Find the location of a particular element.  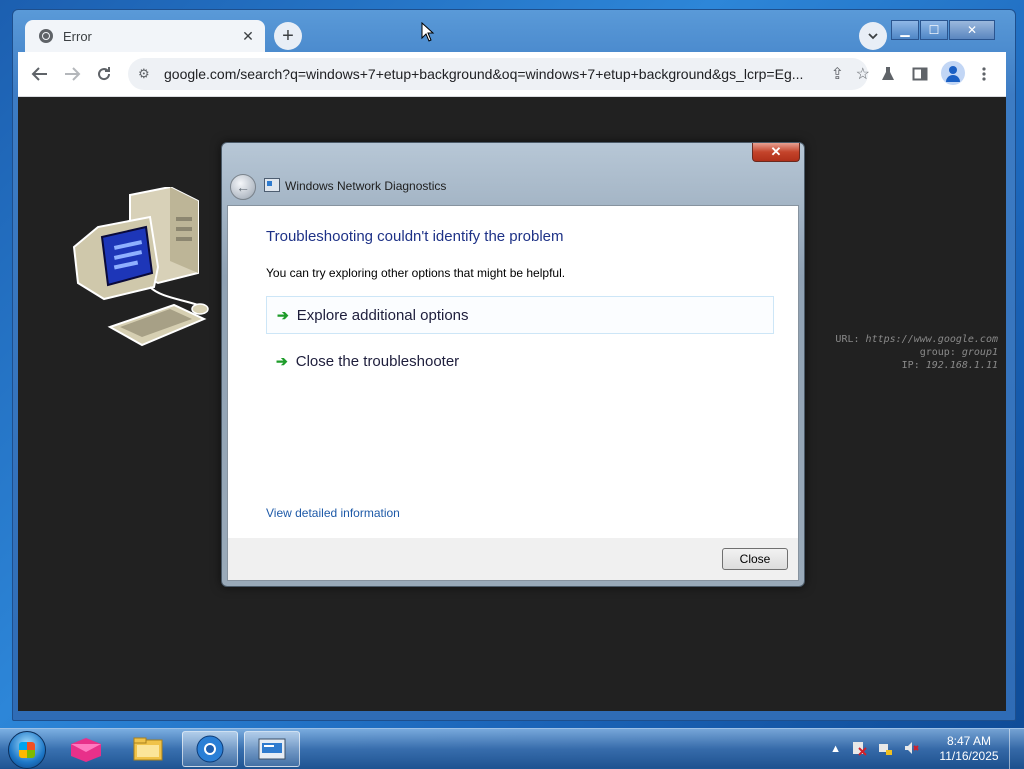

taskbar: ▲ 8:47 AM 11/16/2025 is located at coordinates (512, 748).